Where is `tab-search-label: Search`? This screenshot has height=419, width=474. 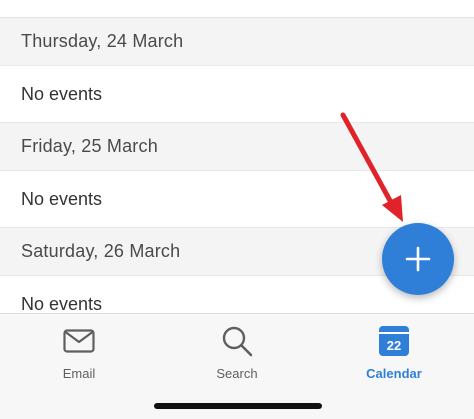
tab-search-label: Search is located at coordinates (237, 373).